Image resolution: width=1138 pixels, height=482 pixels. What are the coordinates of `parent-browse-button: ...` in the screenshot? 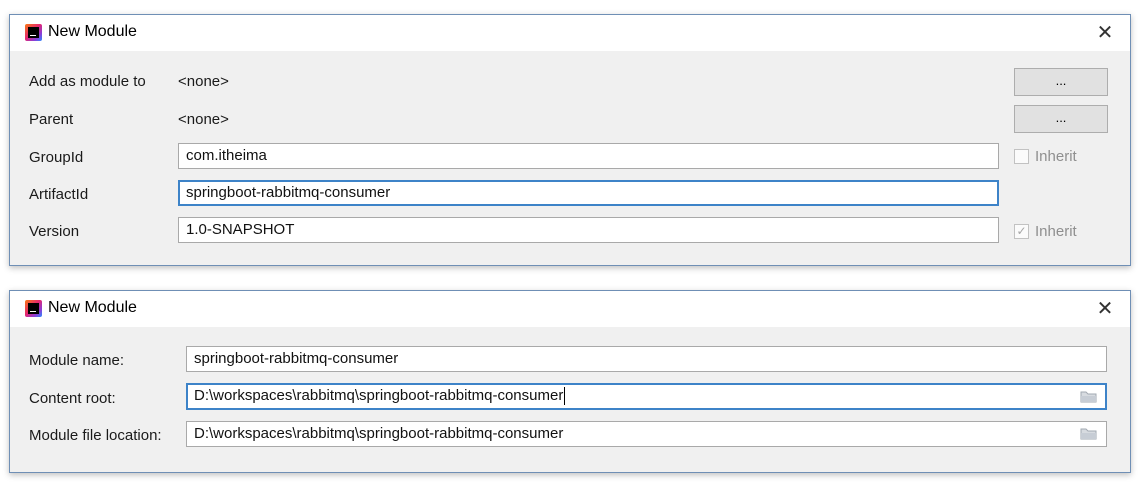 It's located at (1061, 119).